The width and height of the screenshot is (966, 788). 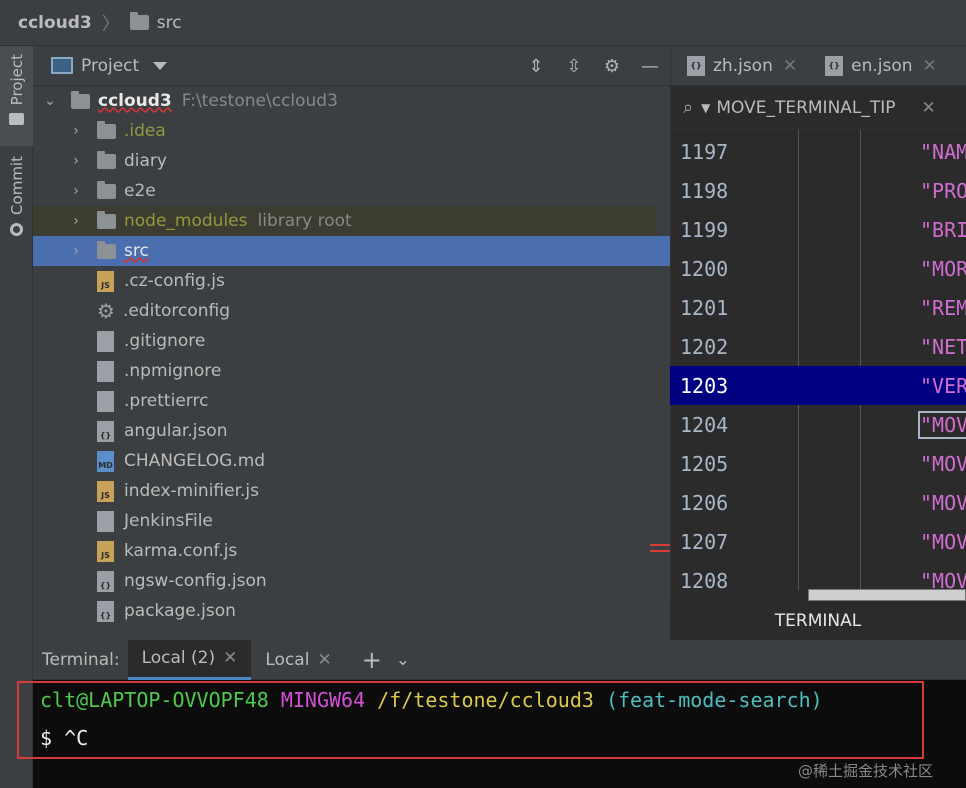 I want to click on tree-item-file: ⚙ .editorconfig, so click(x=345, y=311).